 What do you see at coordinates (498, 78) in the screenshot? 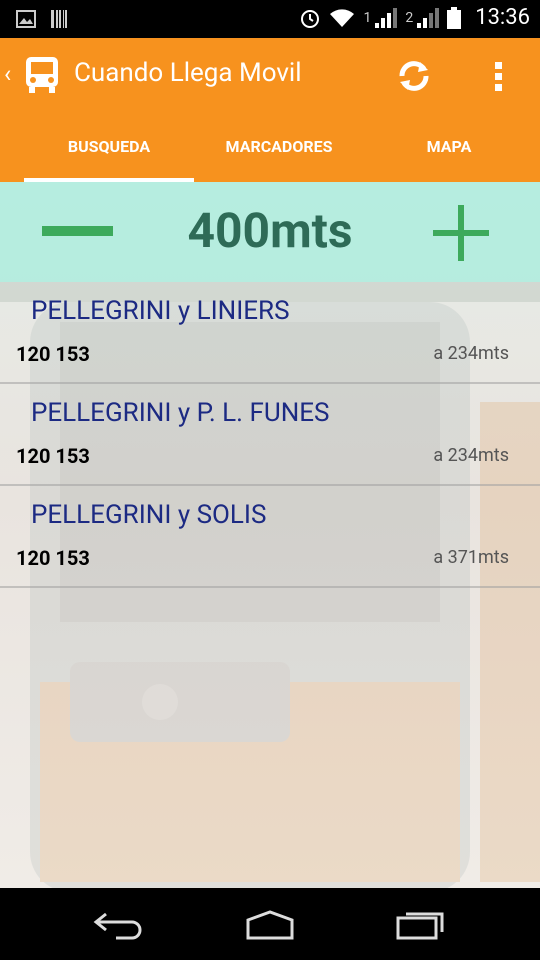
I see `overflow-menu-icon` at bounding box center [498, 78].